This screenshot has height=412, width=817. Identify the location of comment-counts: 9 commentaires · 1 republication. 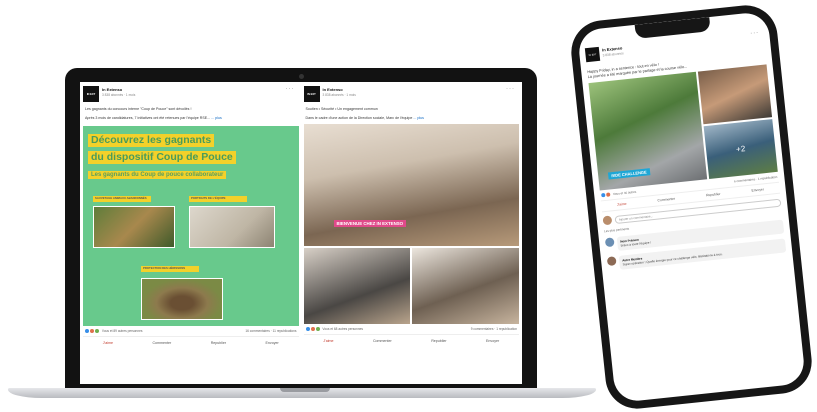
(494, 329).